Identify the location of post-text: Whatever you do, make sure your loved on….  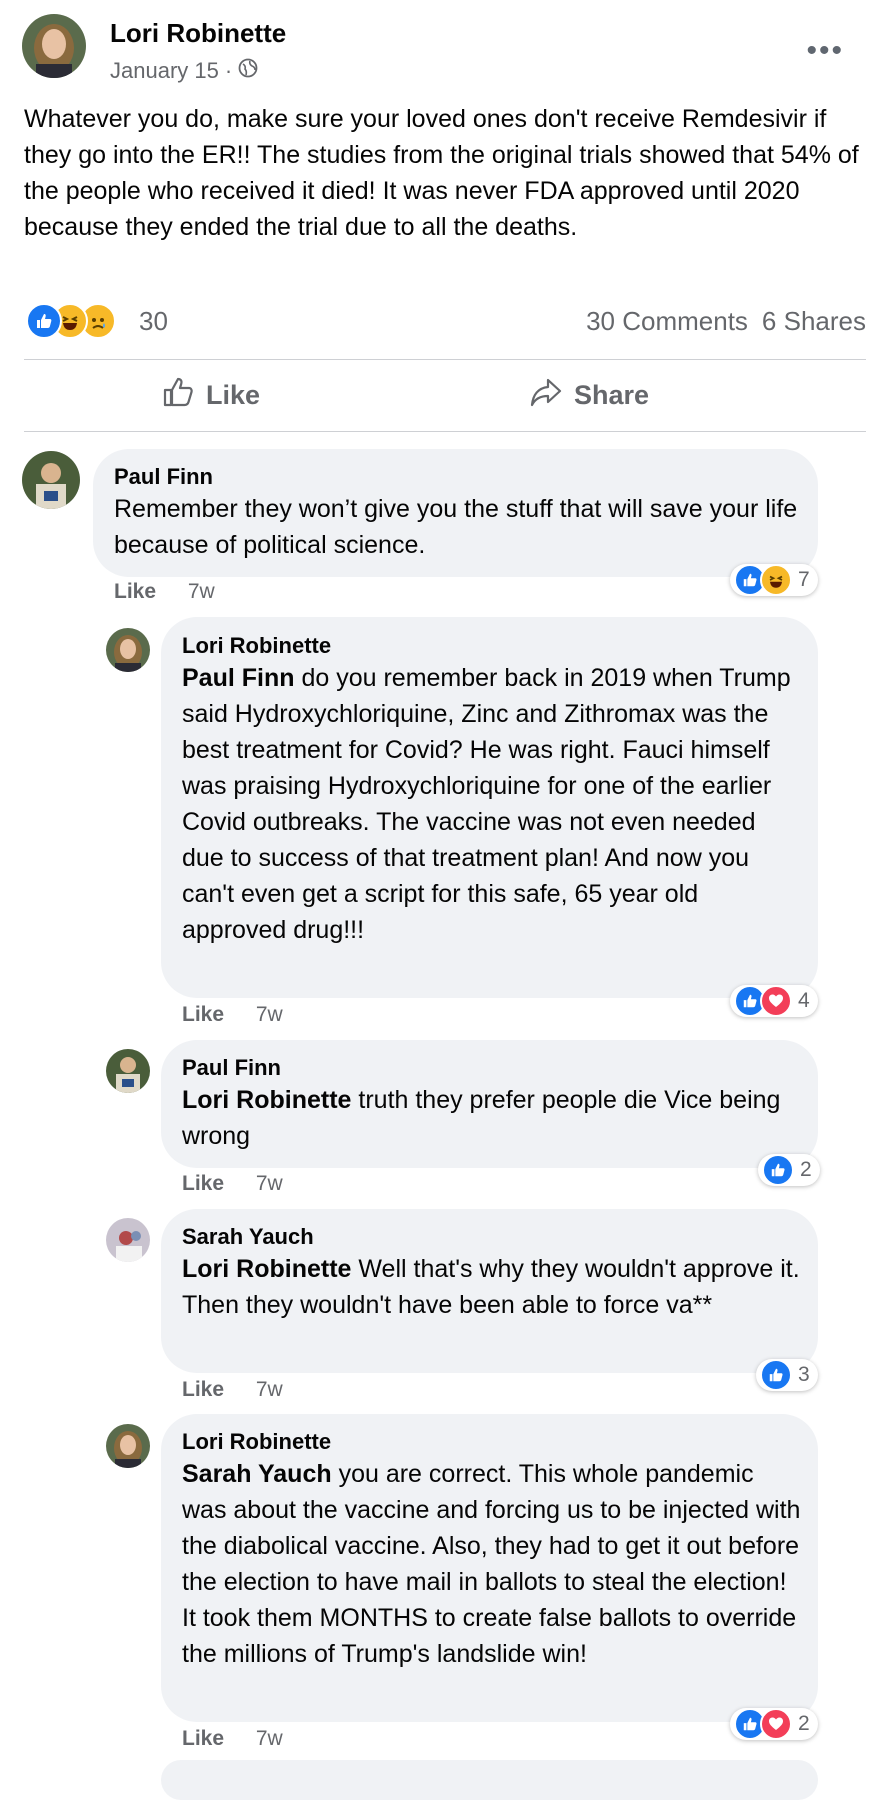
(441, 173).